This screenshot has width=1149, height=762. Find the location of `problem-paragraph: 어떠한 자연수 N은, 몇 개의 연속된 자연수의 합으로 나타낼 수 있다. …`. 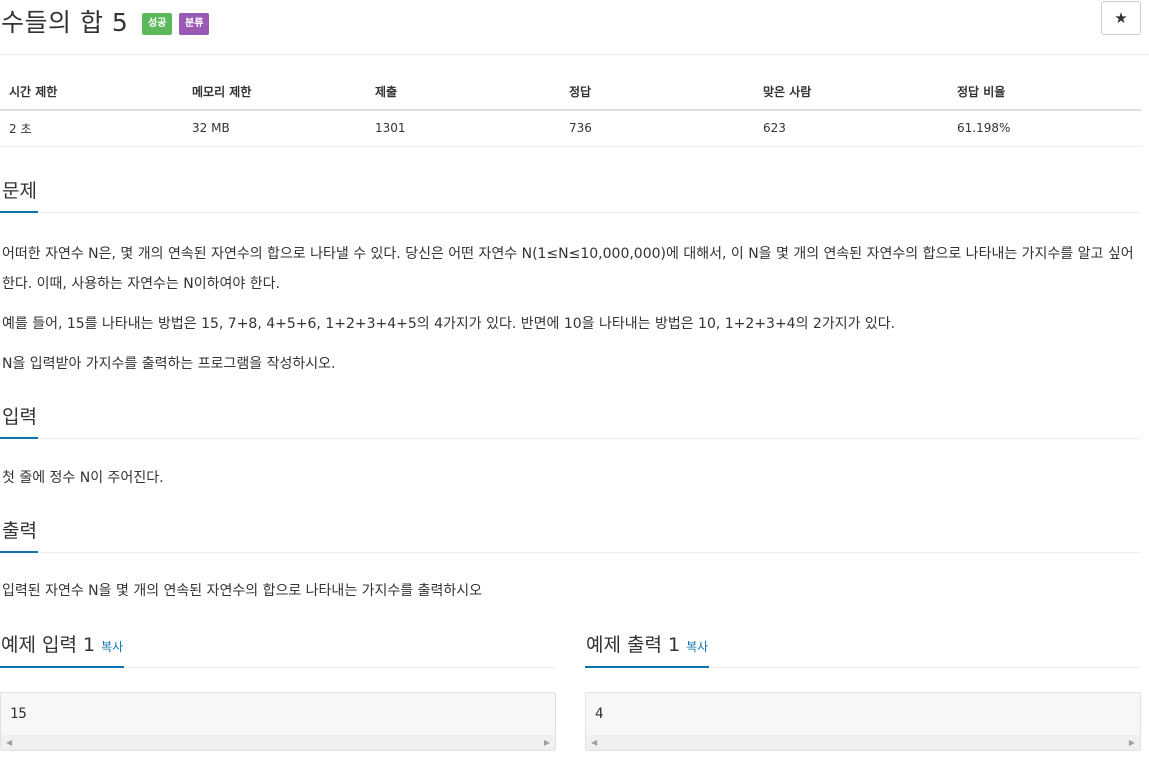

problem-paragraph: 어떠한 자연수 N은, 몇 개의 연속된 자연수의 합으로 나타낼 수 있다. … is located at coordinates (568, 269).